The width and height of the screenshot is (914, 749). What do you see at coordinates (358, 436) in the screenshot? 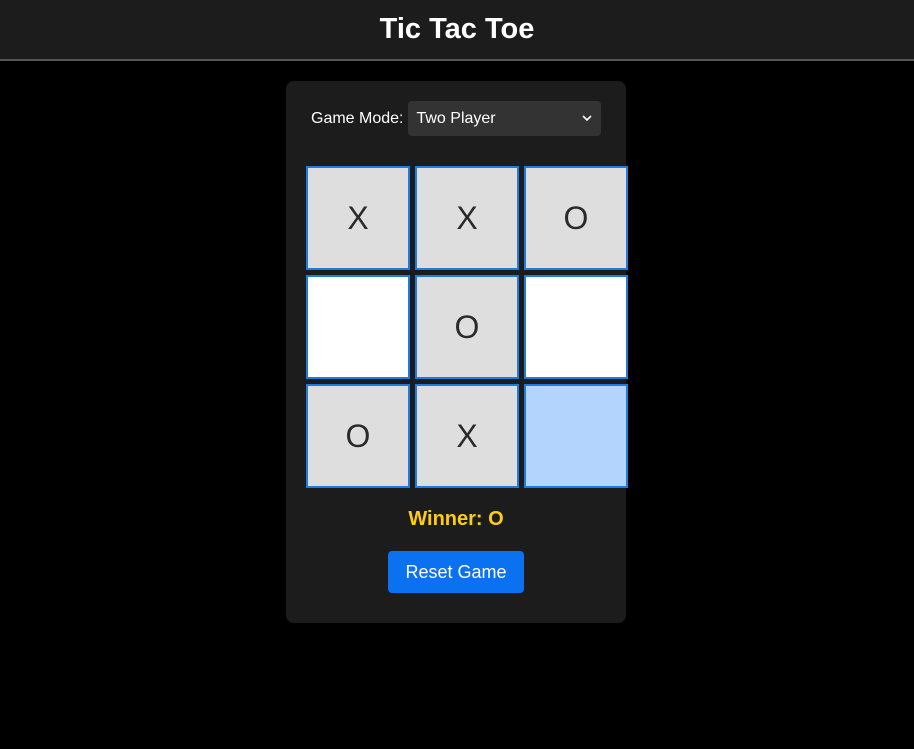
I see `board-cell-7: O` at bounding box center [358, 436].